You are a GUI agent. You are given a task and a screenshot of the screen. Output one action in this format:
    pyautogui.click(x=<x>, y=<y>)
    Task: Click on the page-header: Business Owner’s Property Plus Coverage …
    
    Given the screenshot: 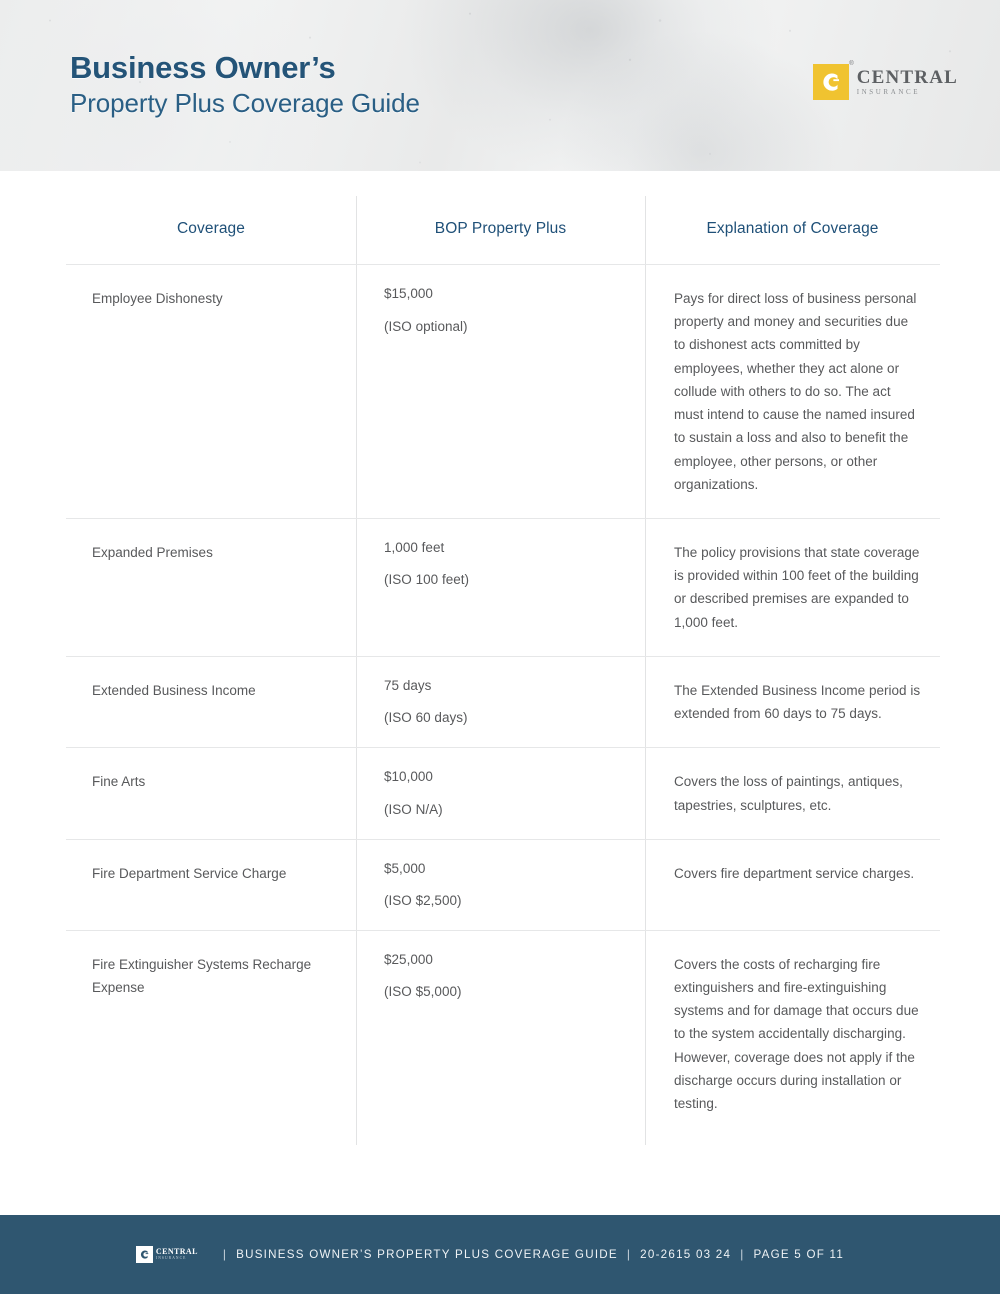 What is the action you would take?
    pyautogui.click(x=500, y=85)
    